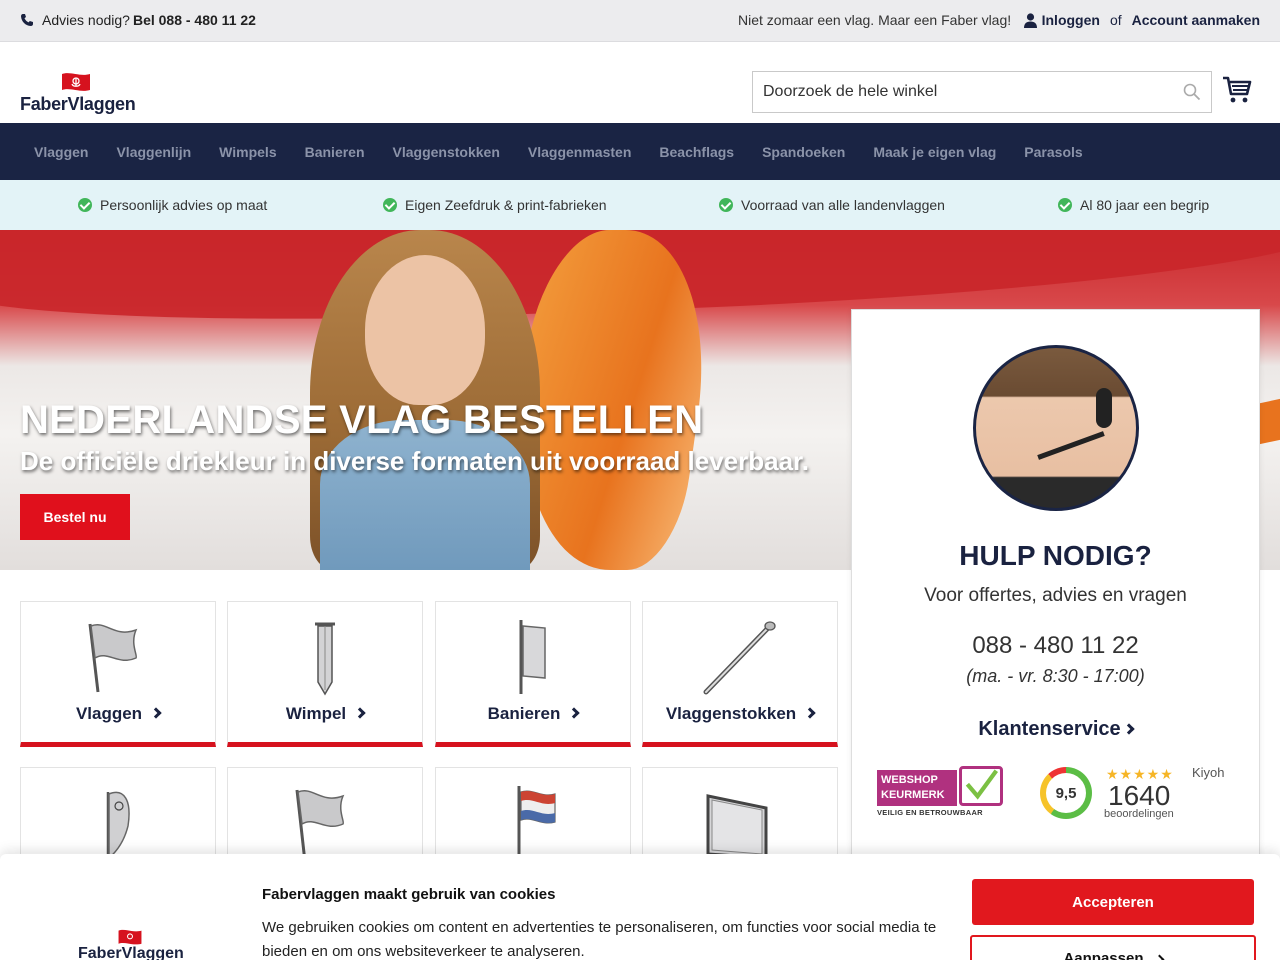 The height and width of the screenshot is (960, 1280). What do you see at coordinates (917, 788) in the screenshot?
I see `keurmerk-label: WEBSHOP KEURMERK` at bounding box center [917, 788].